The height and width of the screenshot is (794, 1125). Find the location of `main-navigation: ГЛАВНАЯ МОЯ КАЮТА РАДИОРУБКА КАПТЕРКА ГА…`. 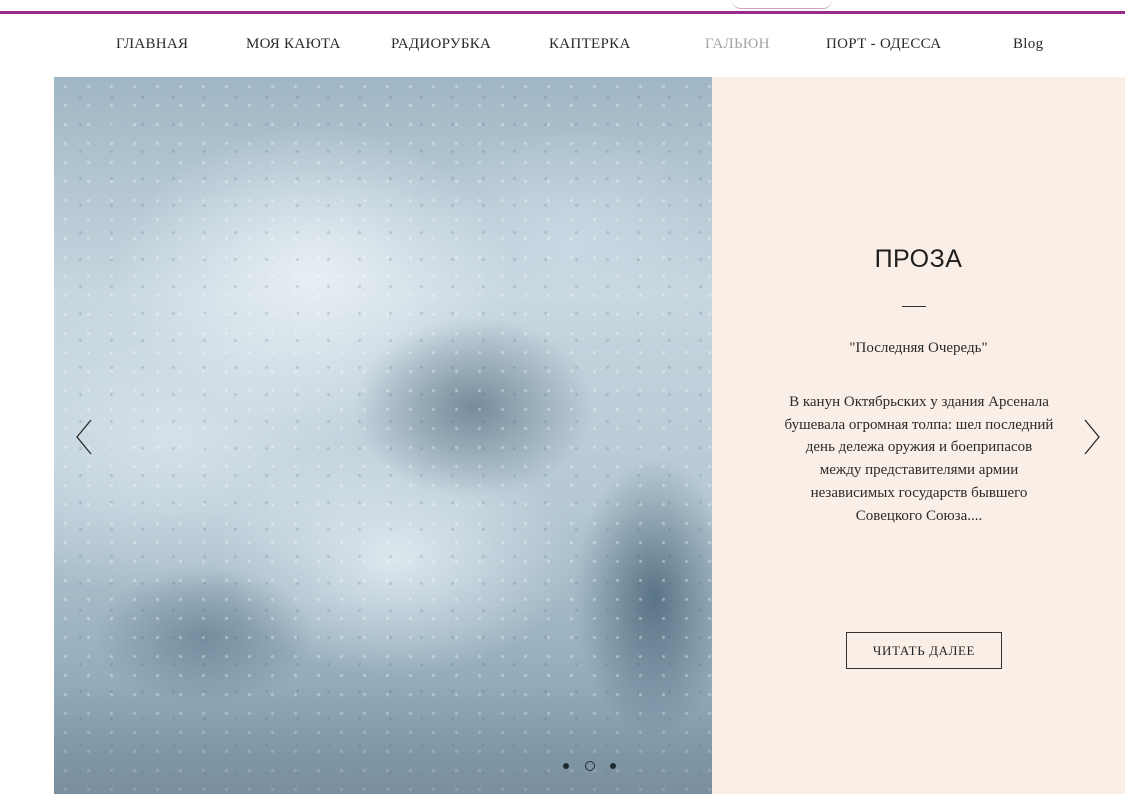

main-navigation: ГЛАВНАЯ МОЯ КАЮТА РАДИОРУБКА КАПТЕРКА ГА… is located at coordinates (562, 47).